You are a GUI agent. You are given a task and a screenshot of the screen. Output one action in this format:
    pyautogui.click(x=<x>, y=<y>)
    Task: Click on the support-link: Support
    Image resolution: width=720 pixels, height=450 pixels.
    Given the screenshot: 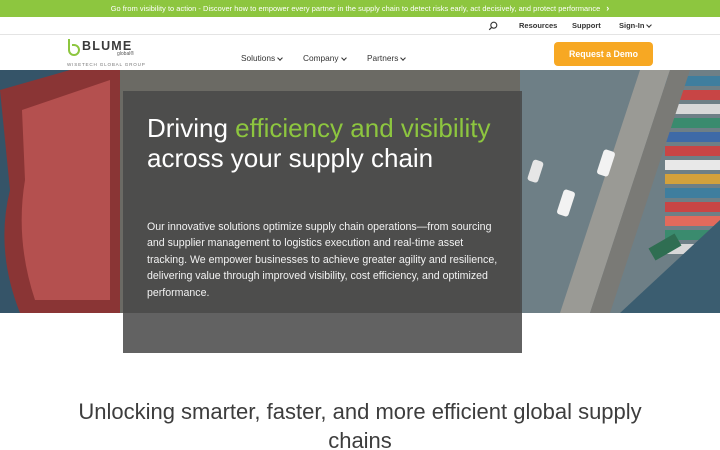 What is the action you would take?
    pyautogui.click(x=586, y=25)
    